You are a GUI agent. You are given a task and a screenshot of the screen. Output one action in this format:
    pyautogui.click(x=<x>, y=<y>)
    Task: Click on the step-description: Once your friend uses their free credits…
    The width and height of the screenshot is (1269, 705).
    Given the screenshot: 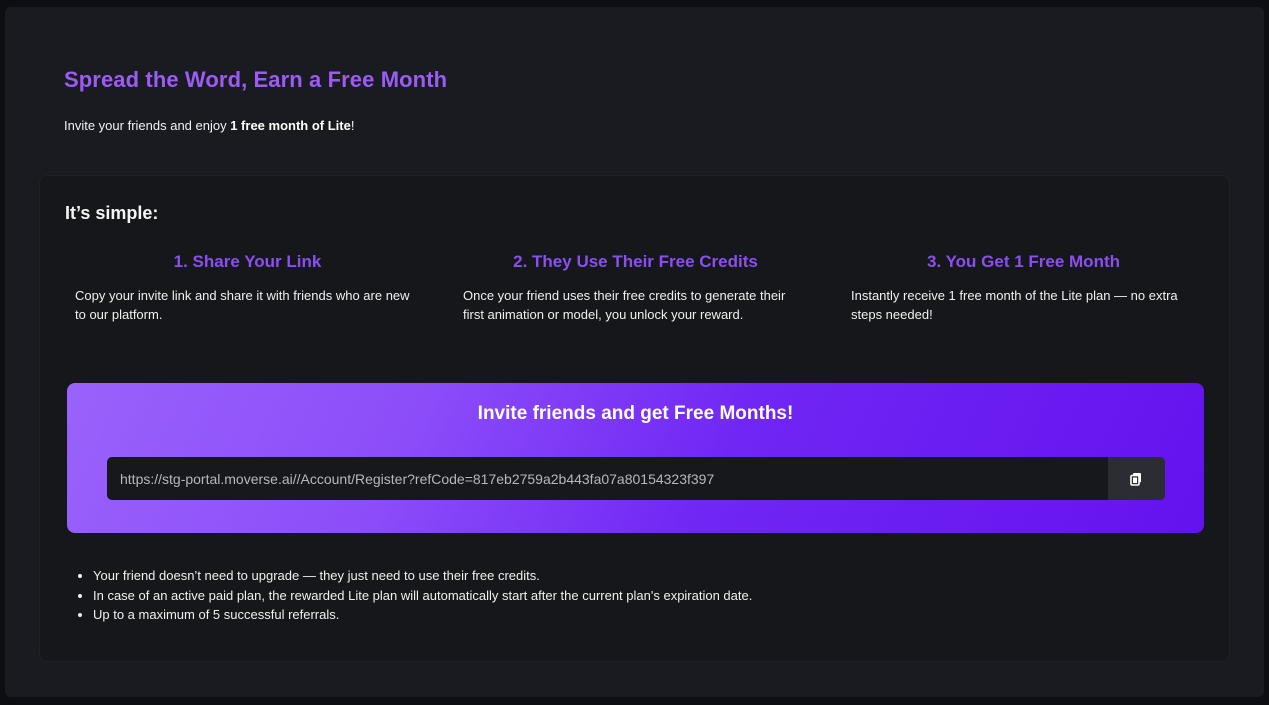 What is the action you would take?
    pyautogui.click(x=624, y=305)
    